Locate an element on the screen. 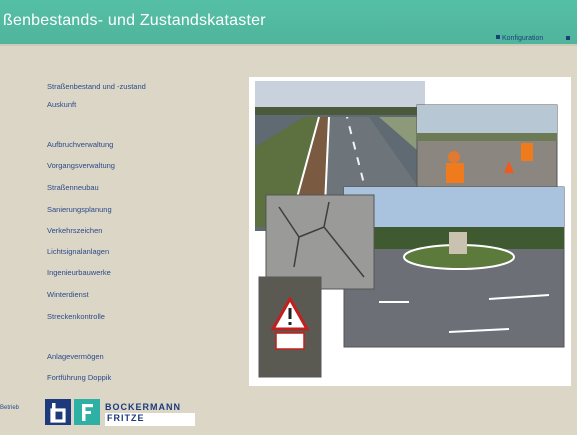 The image size is (577, 435). company-logo: BOCKERMANN FRITZE is located at coordinates (120, 413).